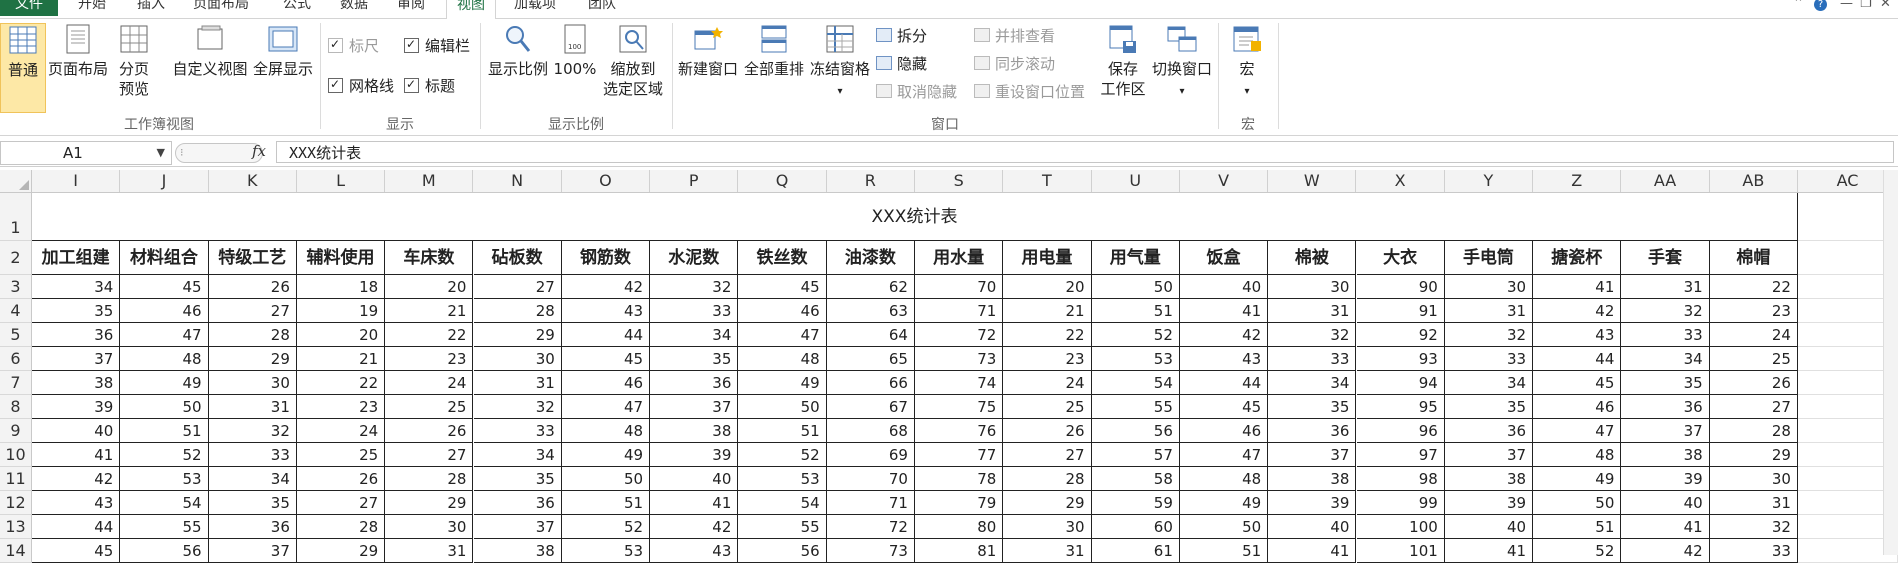 The image size is (1898, 563). What do you see at coordinates (16, 217) in the screenshot?
I see `row-header: 1` at bounding box center [16, 217].